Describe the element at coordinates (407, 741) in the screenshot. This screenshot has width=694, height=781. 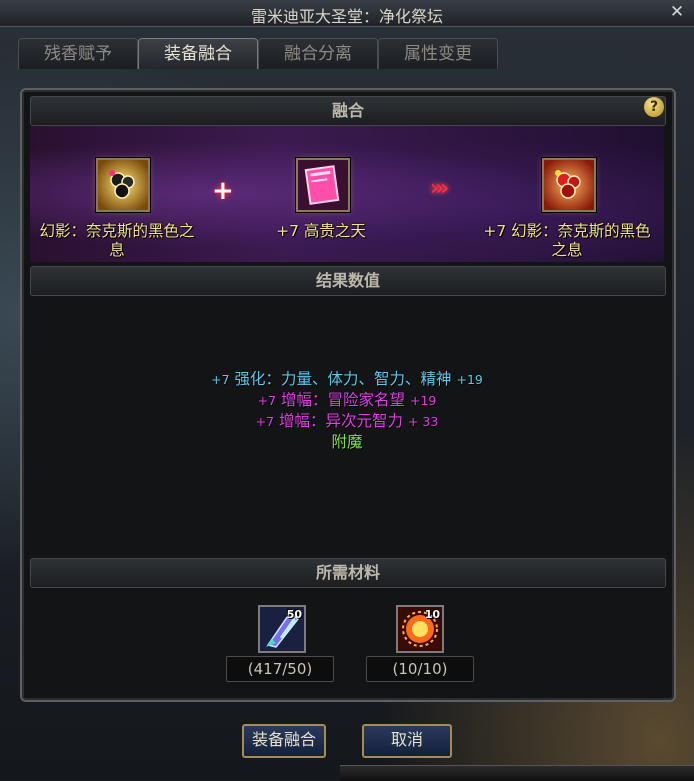
I see `cancel-button: 取消` at that location.